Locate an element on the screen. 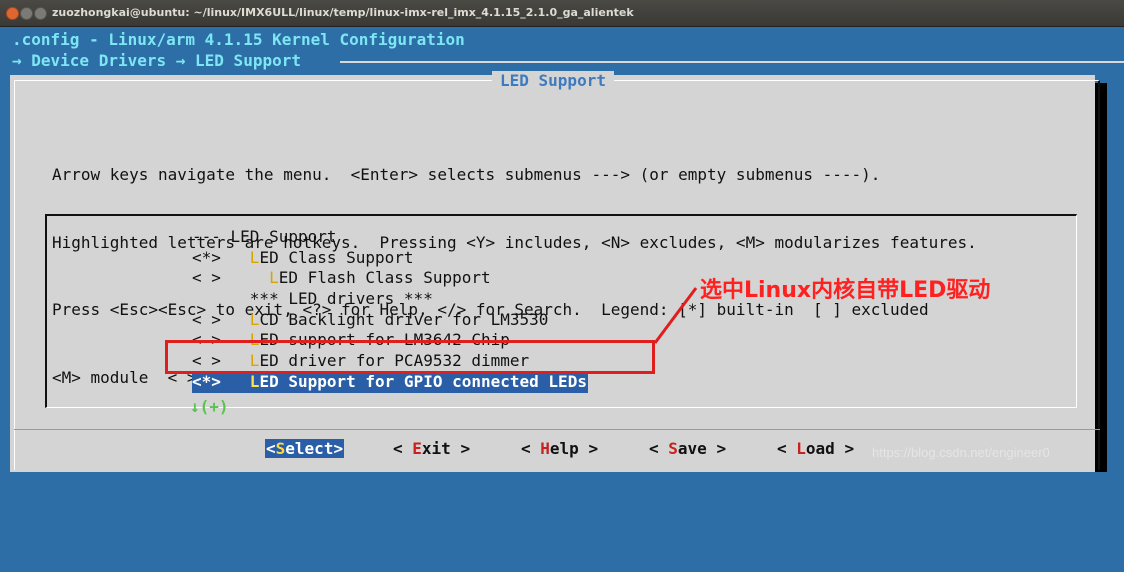 The image size is (1124, 572). watermark: https://blog.csdn.net/engineer0 is located at coordinates (961, 452).